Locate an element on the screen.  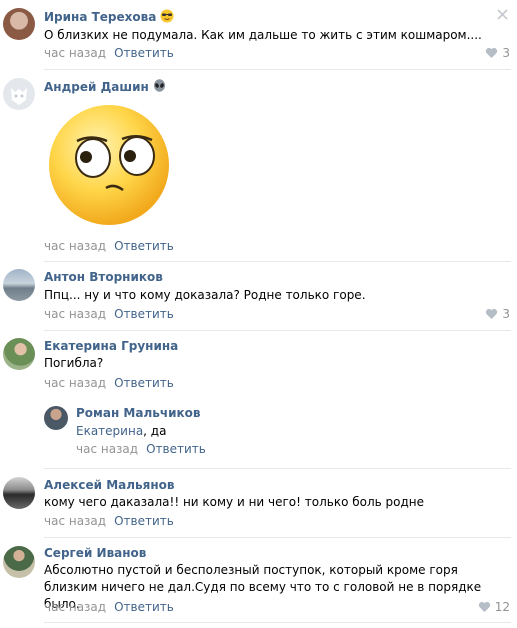
comment-text: Екатерина, да is located at coordinates (121, 431).